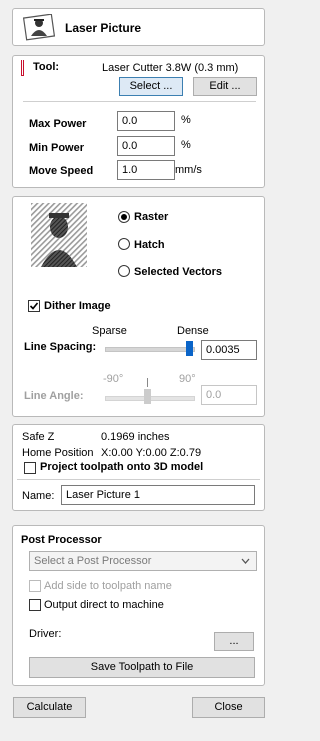  I want to click on move-speed-label: Move Speed, so click(61, 171).